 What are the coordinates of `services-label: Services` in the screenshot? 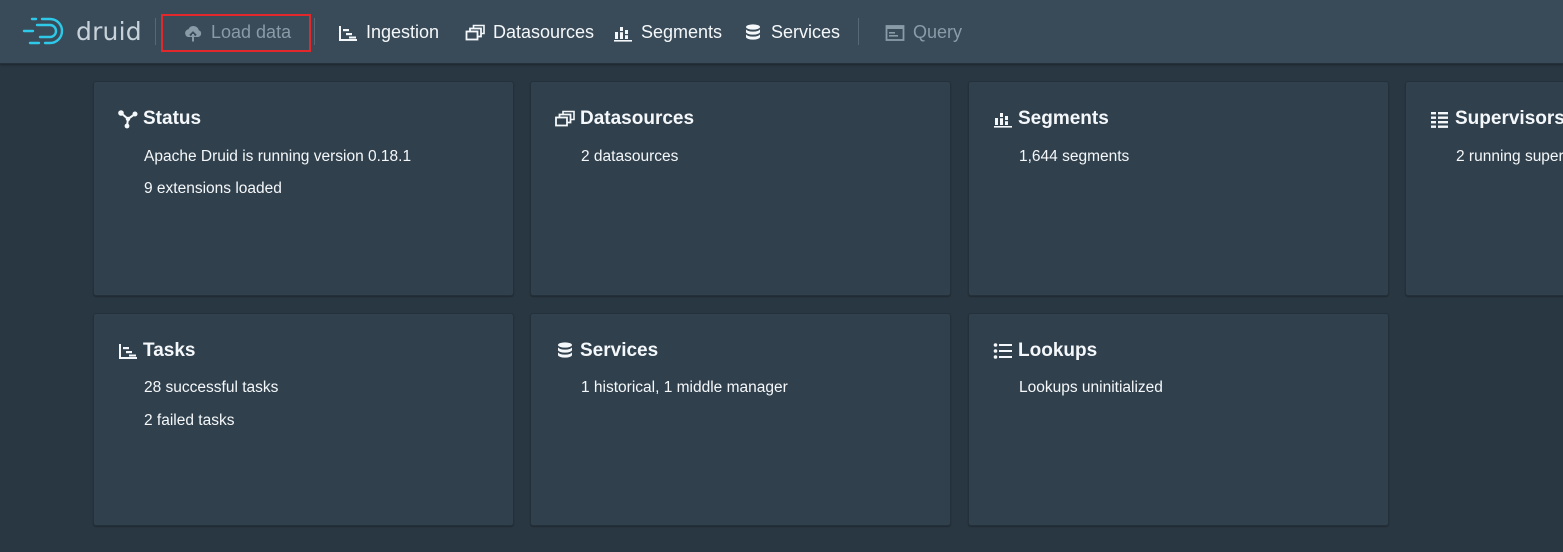 It's located at (806, 32).